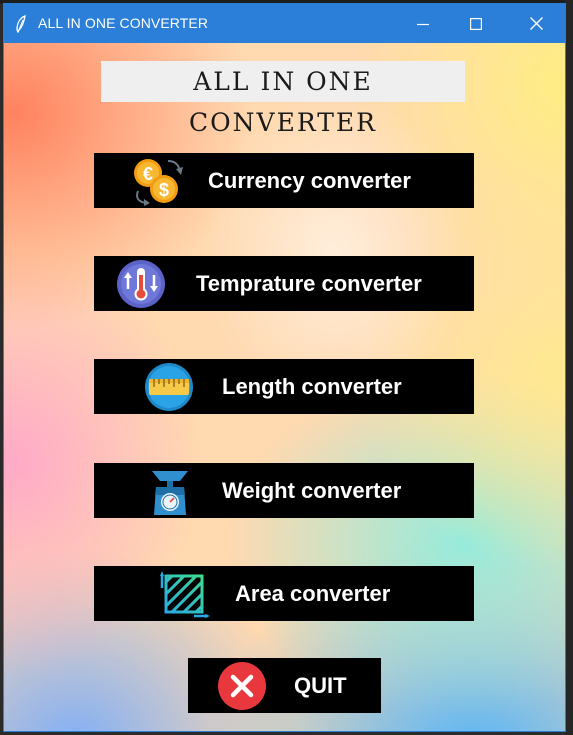  Describe the element at coordinates (312, 386) in the screenshot. I see `length-converter-label: Length converter` at that location.